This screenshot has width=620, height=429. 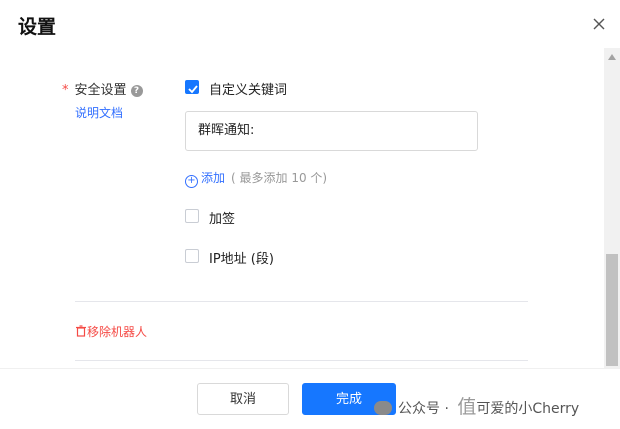 I want to click on security-label: 安全设置, so click(x=100, y=90).